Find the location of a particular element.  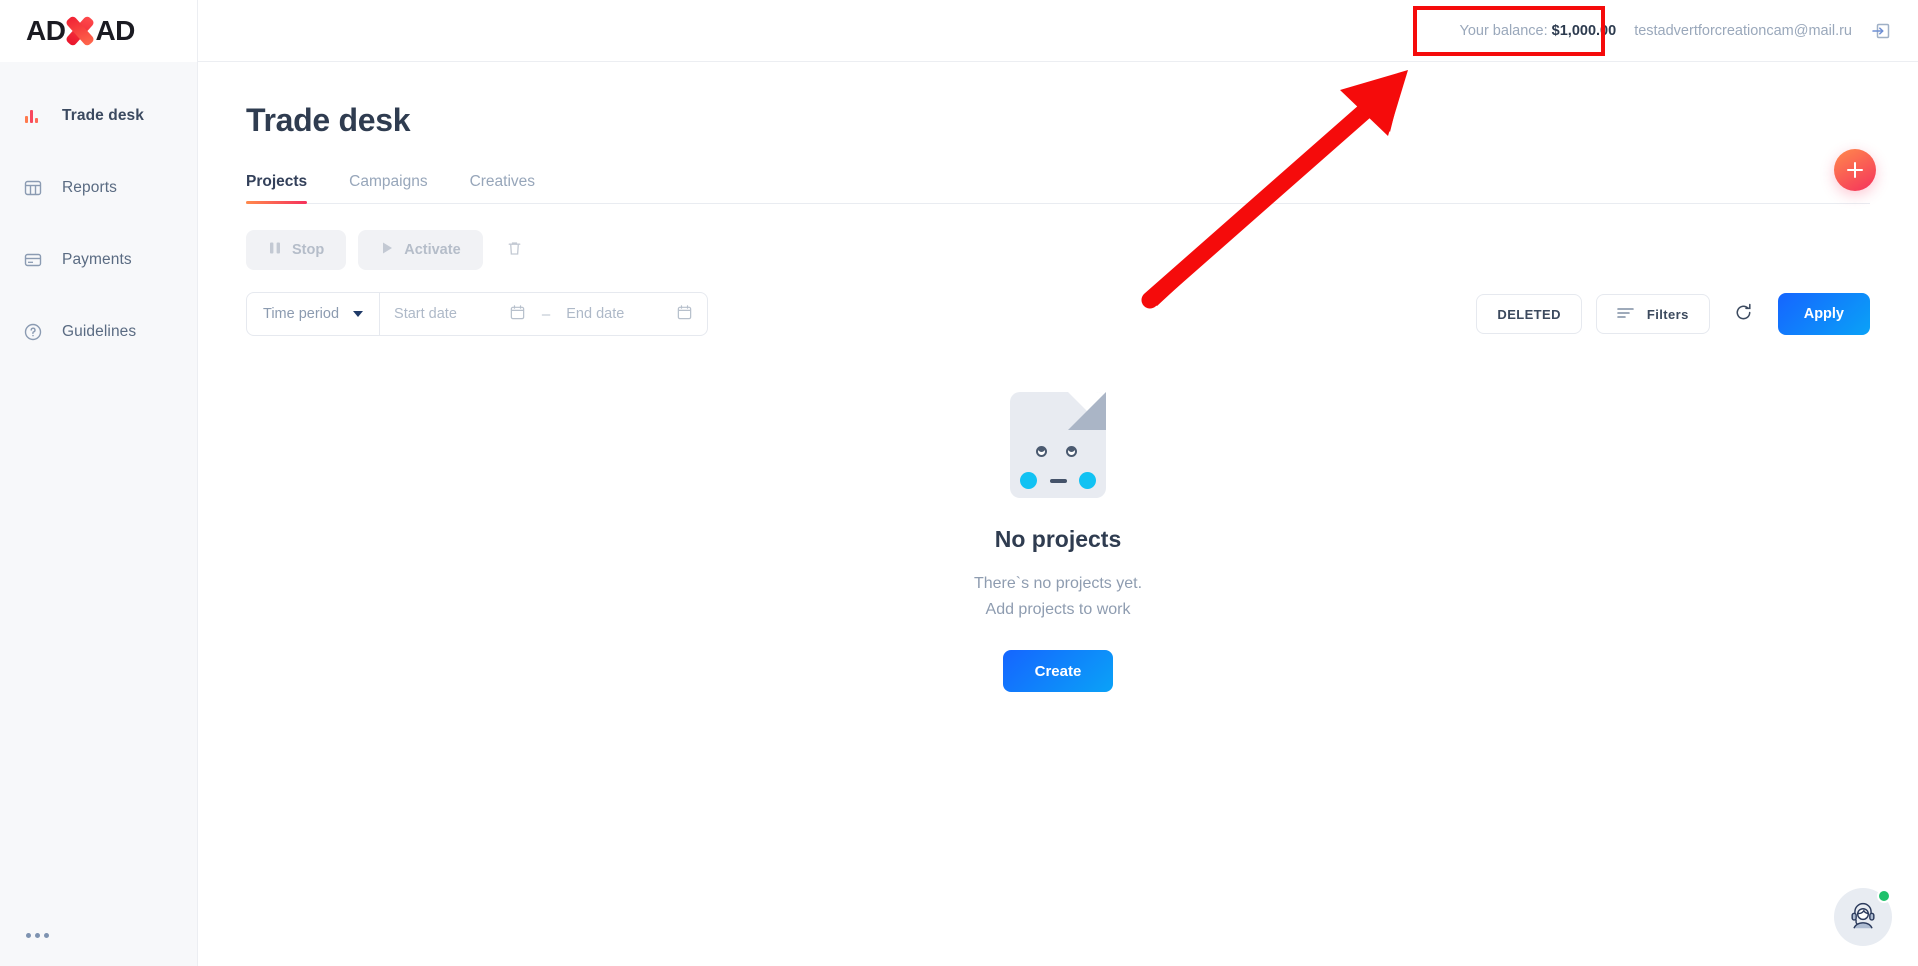

bulk-actions-toolbar: Stop Activate is located at coordinates (1058, 250).